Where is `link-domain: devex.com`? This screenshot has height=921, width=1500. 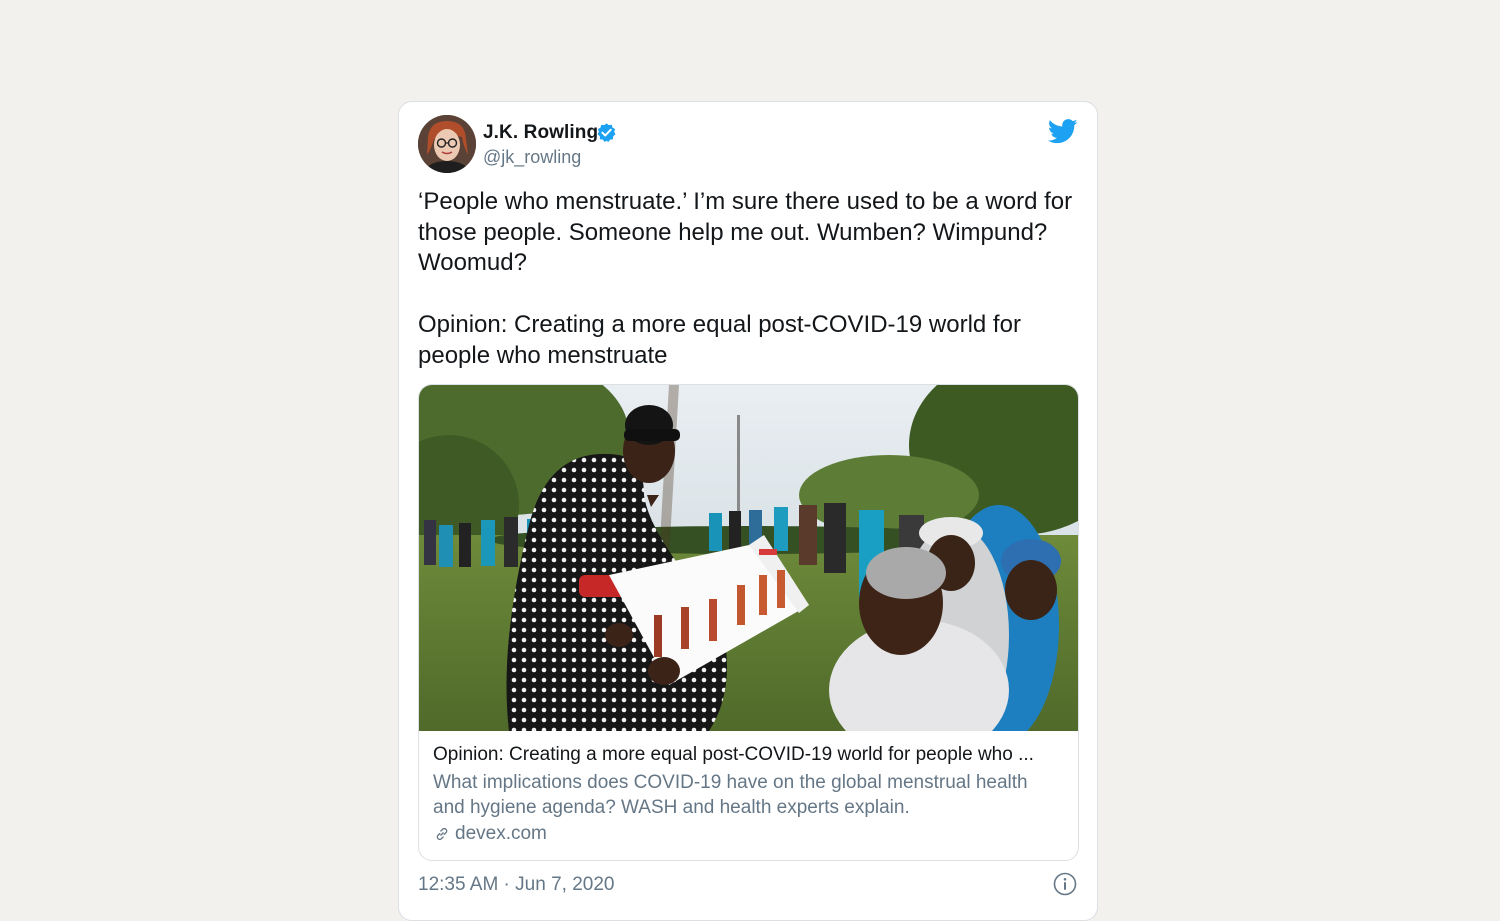 link-domain: devex.com is located at coordinates (501, 833).